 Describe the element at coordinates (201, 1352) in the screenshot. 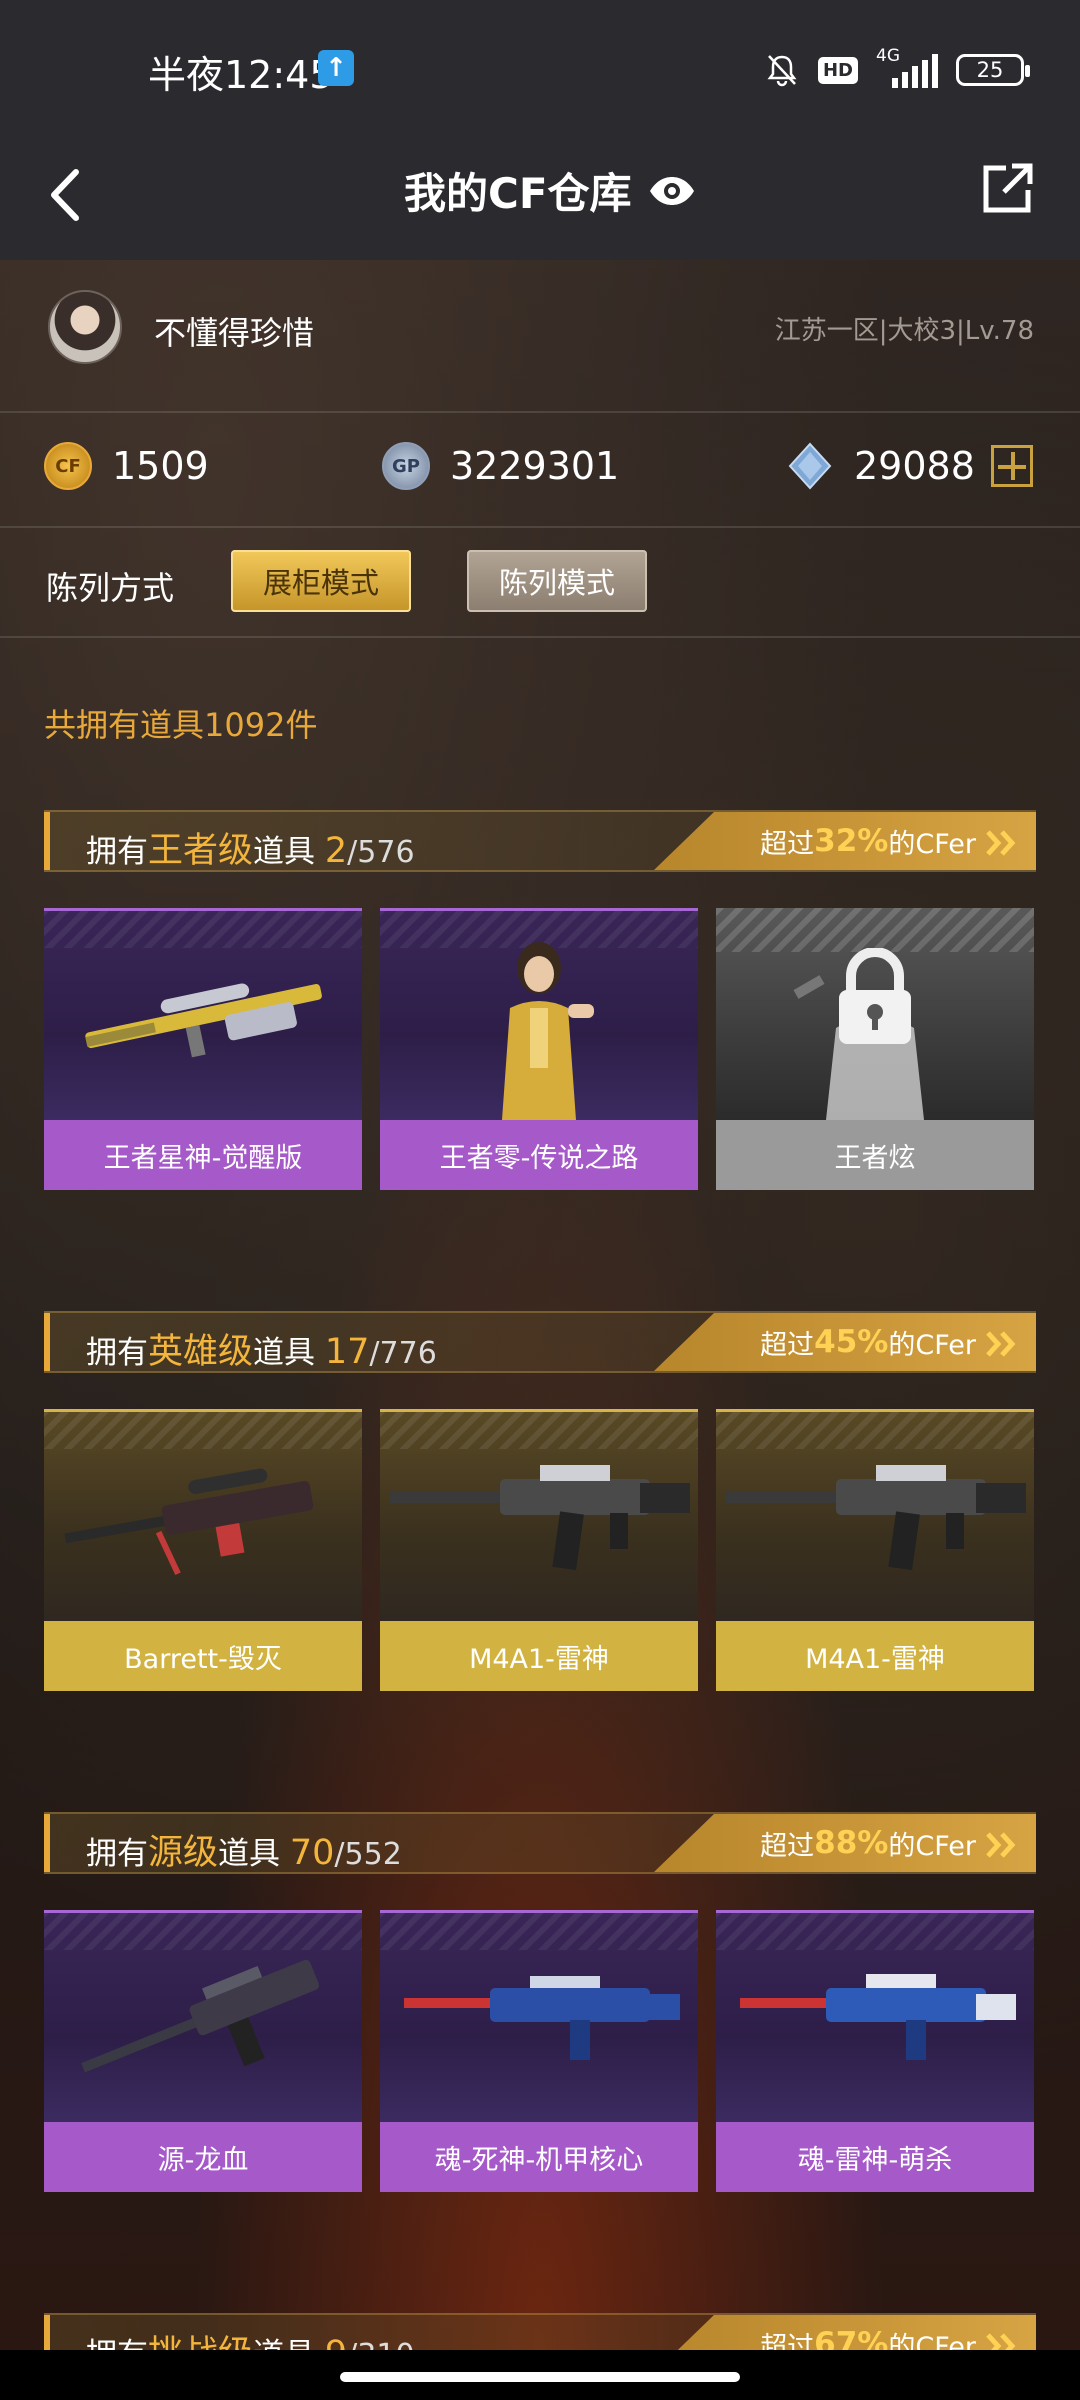

I see `tier-name: 英雄级` at that location.